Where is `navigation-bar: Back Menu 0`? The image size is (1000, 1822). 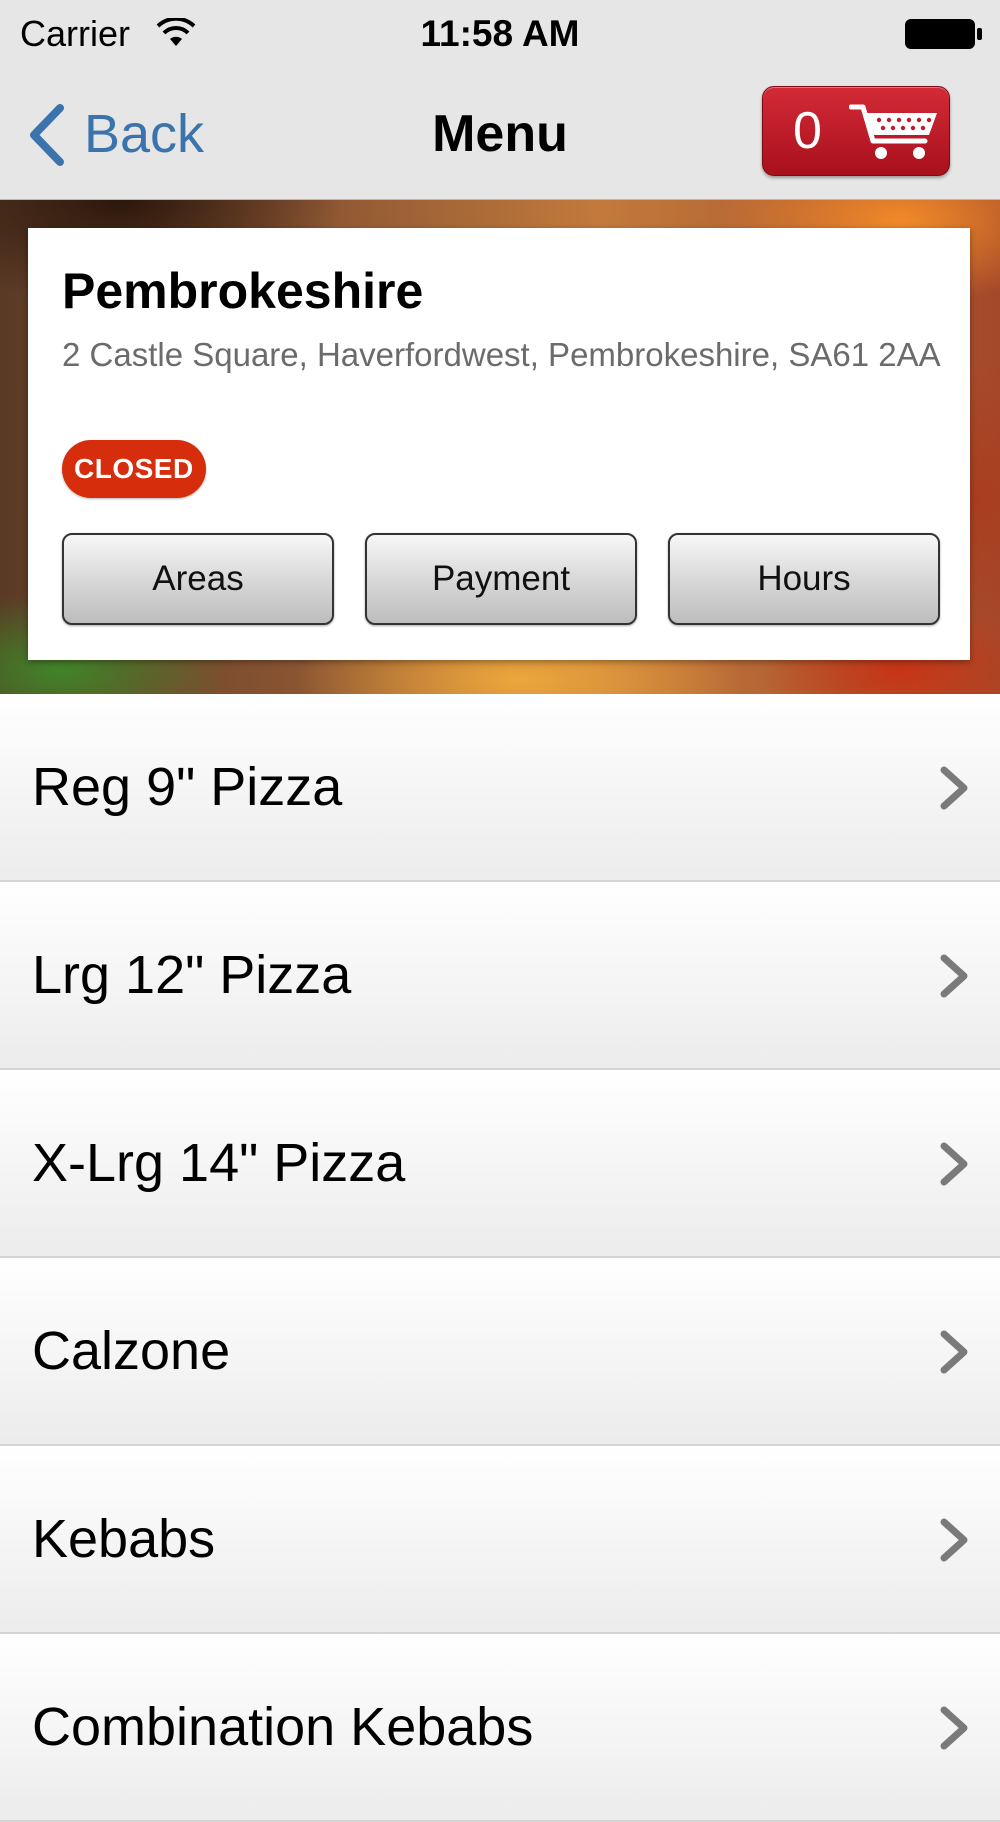 navigation-bar: Back Menu 0 is located at coordinates (500, 134).